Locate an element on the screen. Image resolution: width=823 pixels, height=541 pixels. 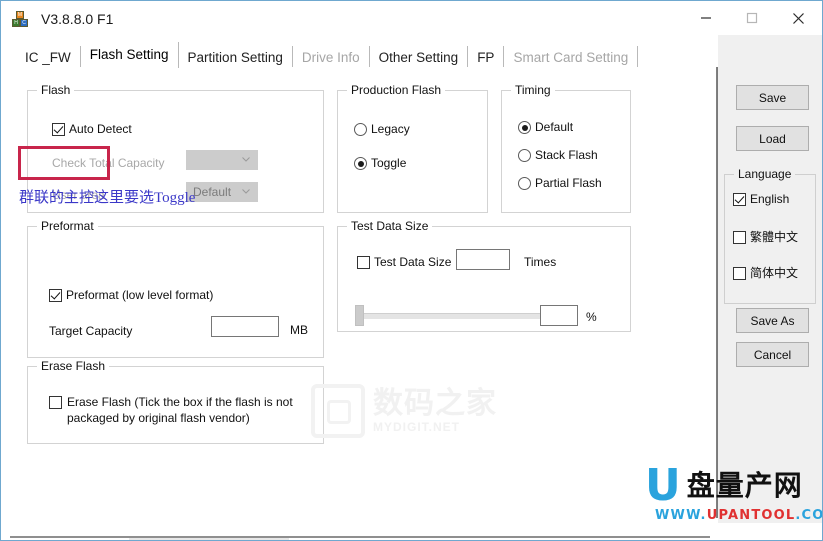
language-english-row: English is located at coordinates (761, 199).